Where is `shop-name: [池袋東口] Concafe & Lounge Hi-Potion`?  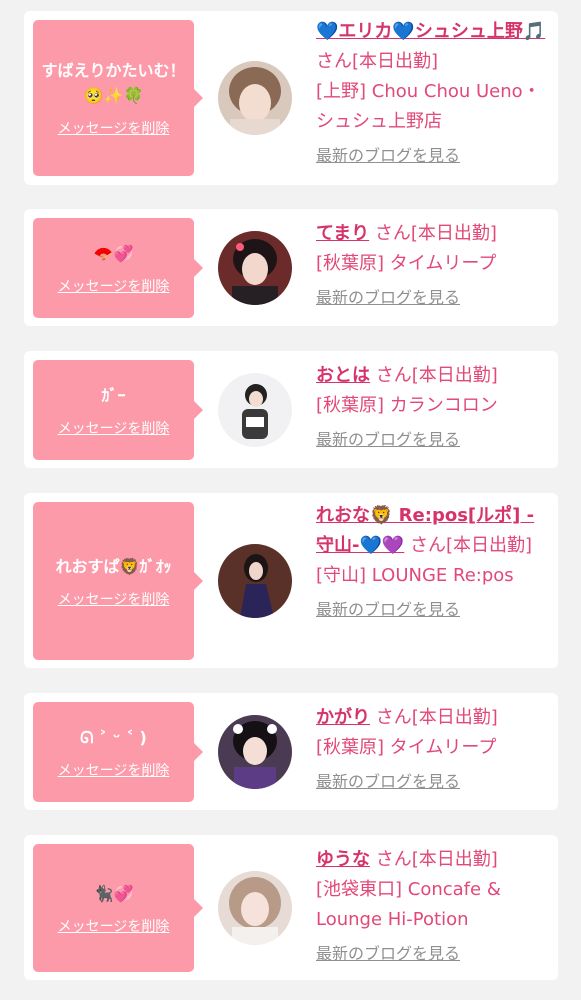 shop-name: [池袋東口] Concafe & Lounge Hi-Potion is located at coordinates (408, 904).